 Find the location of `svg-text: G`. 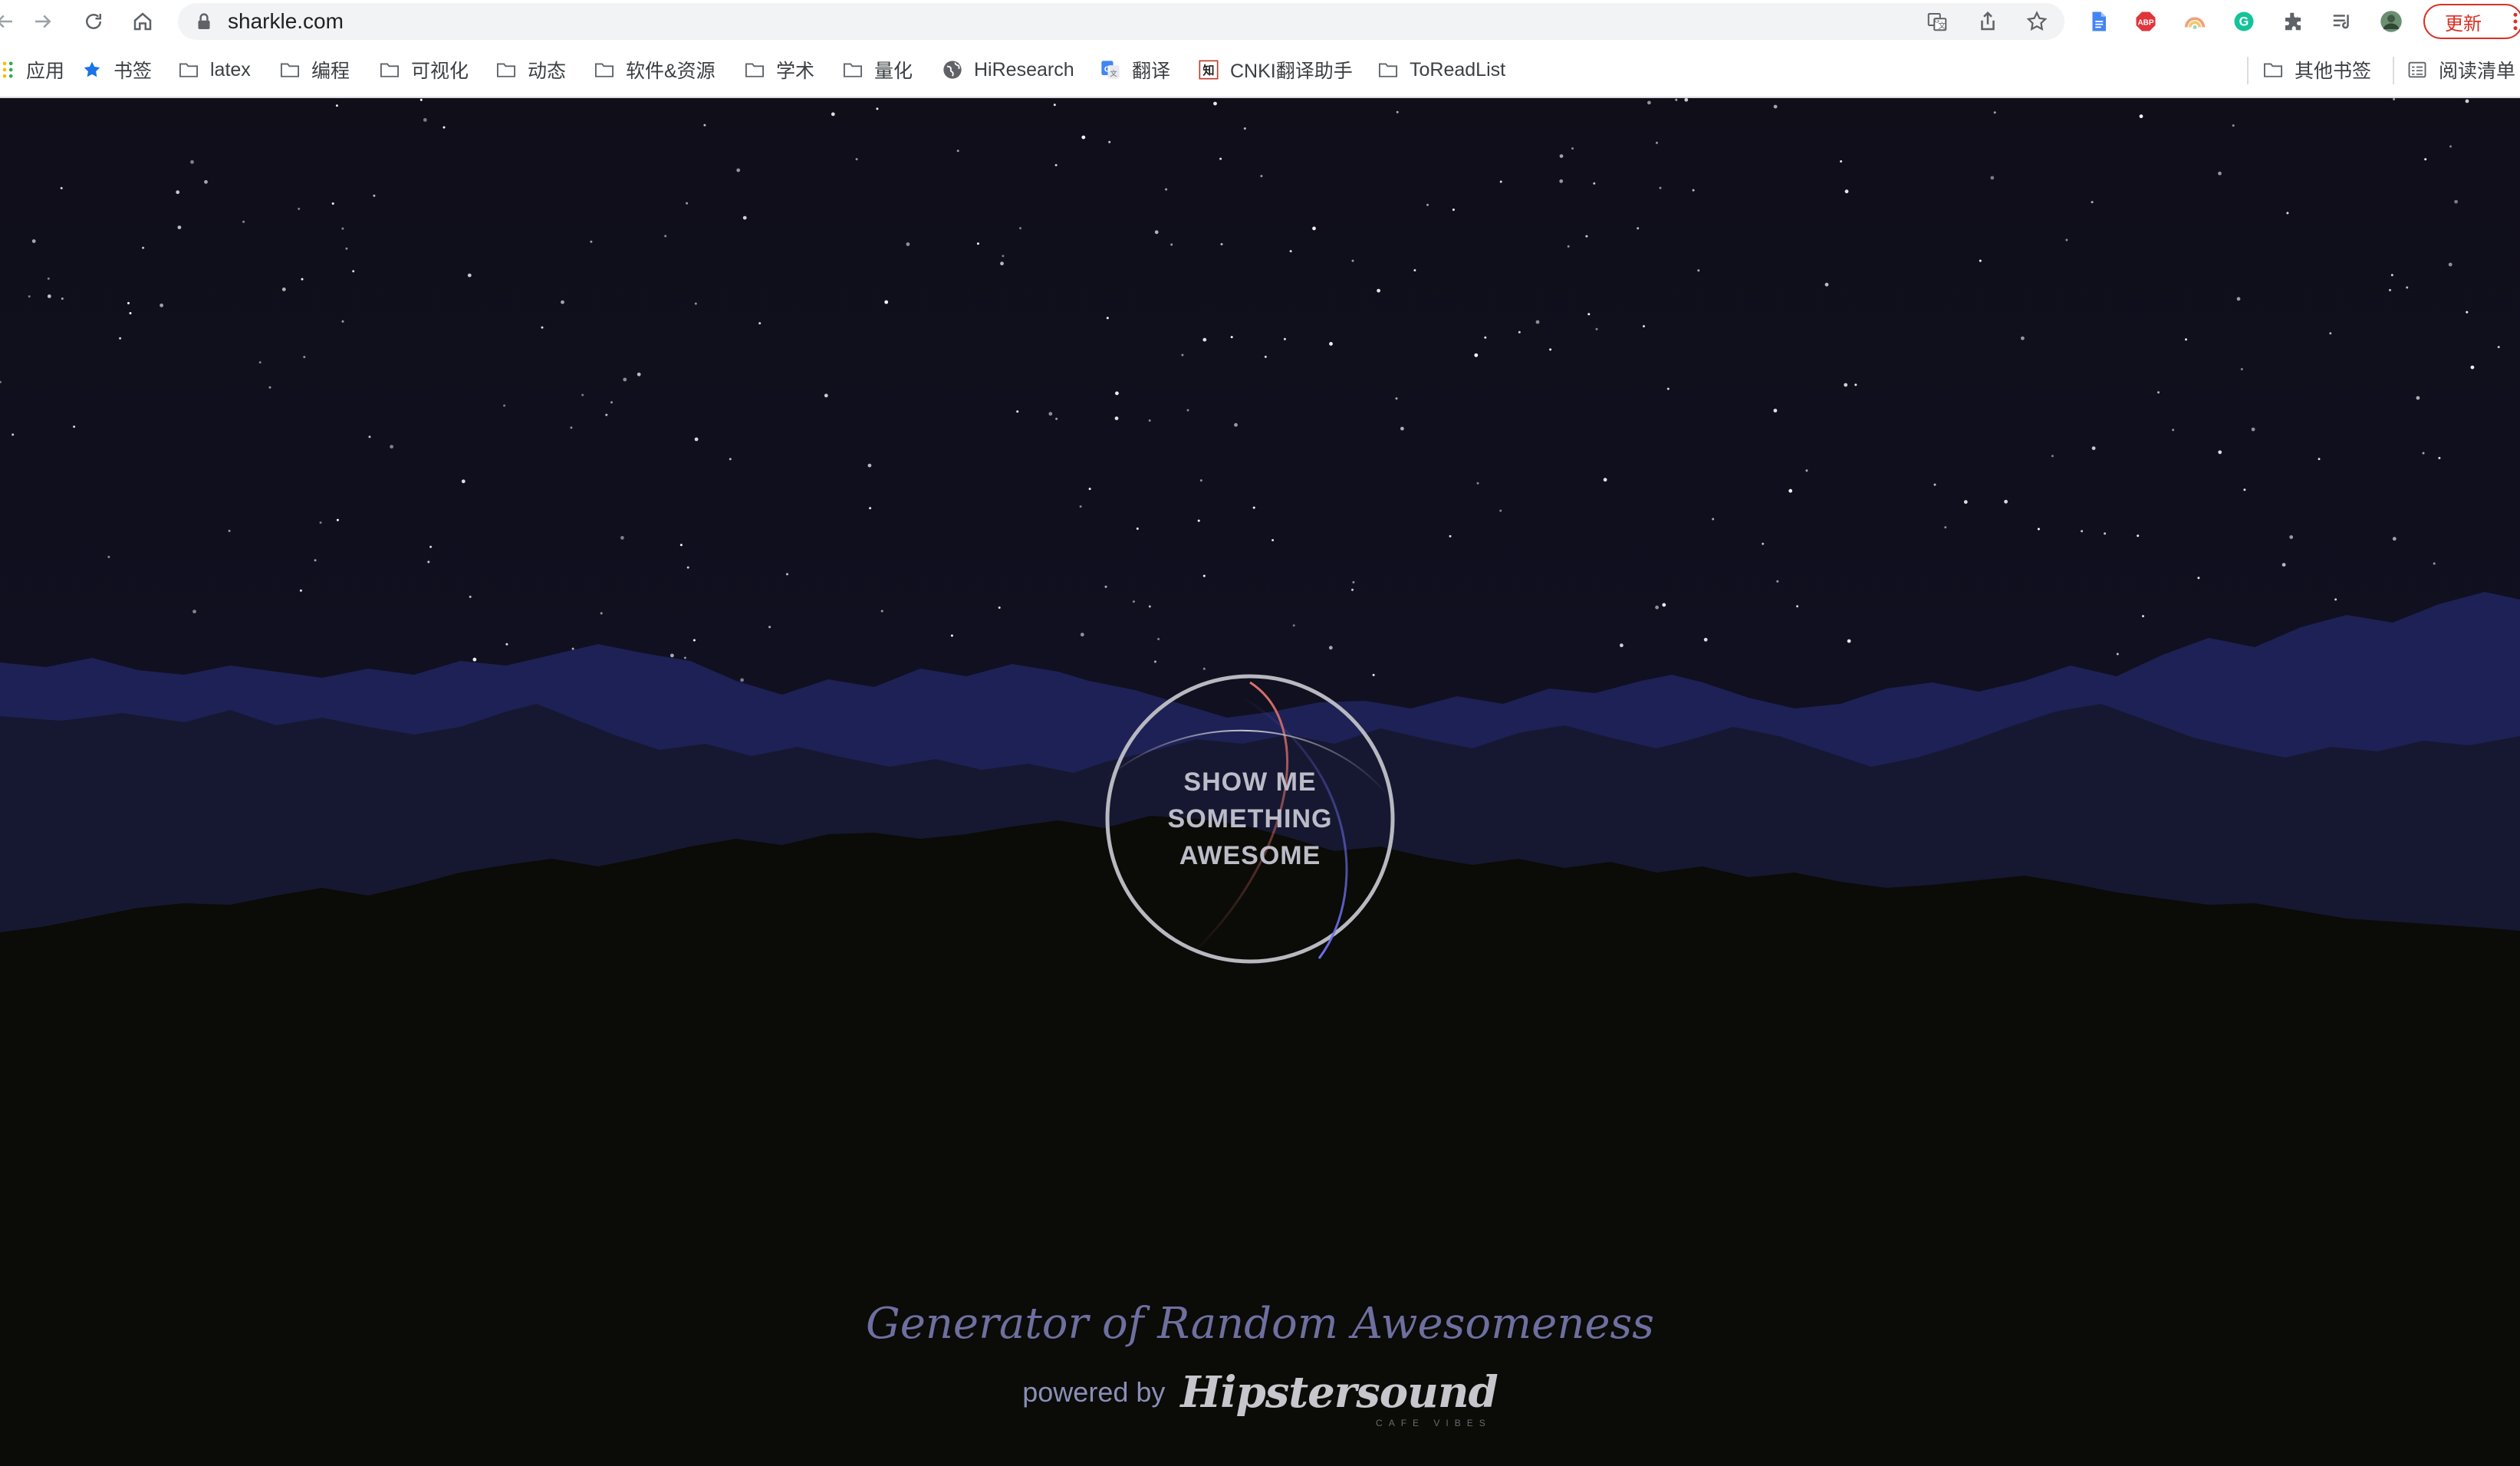

svg-text: G is located at coordinates (2244, 22).